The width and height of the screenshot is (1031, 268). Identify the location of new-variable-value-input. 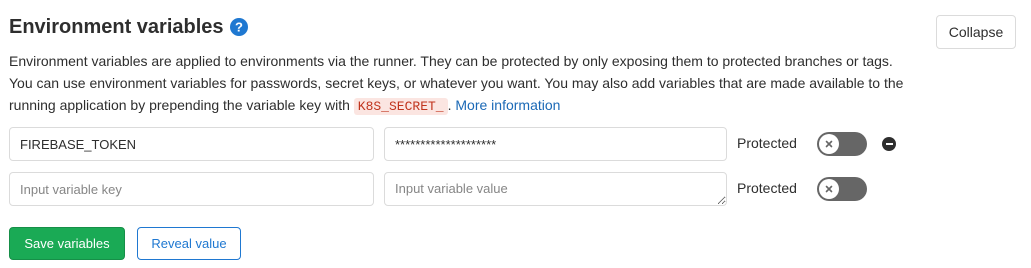
(555, 189).